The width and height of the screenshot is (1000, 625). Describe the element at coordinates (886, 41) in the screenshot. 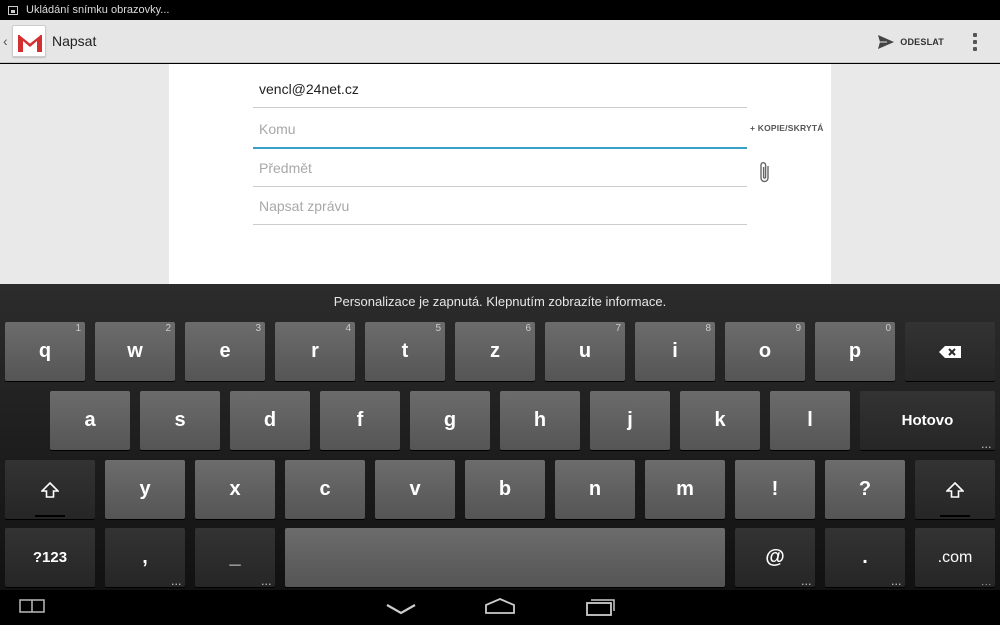

I see `send-icon` at that location.